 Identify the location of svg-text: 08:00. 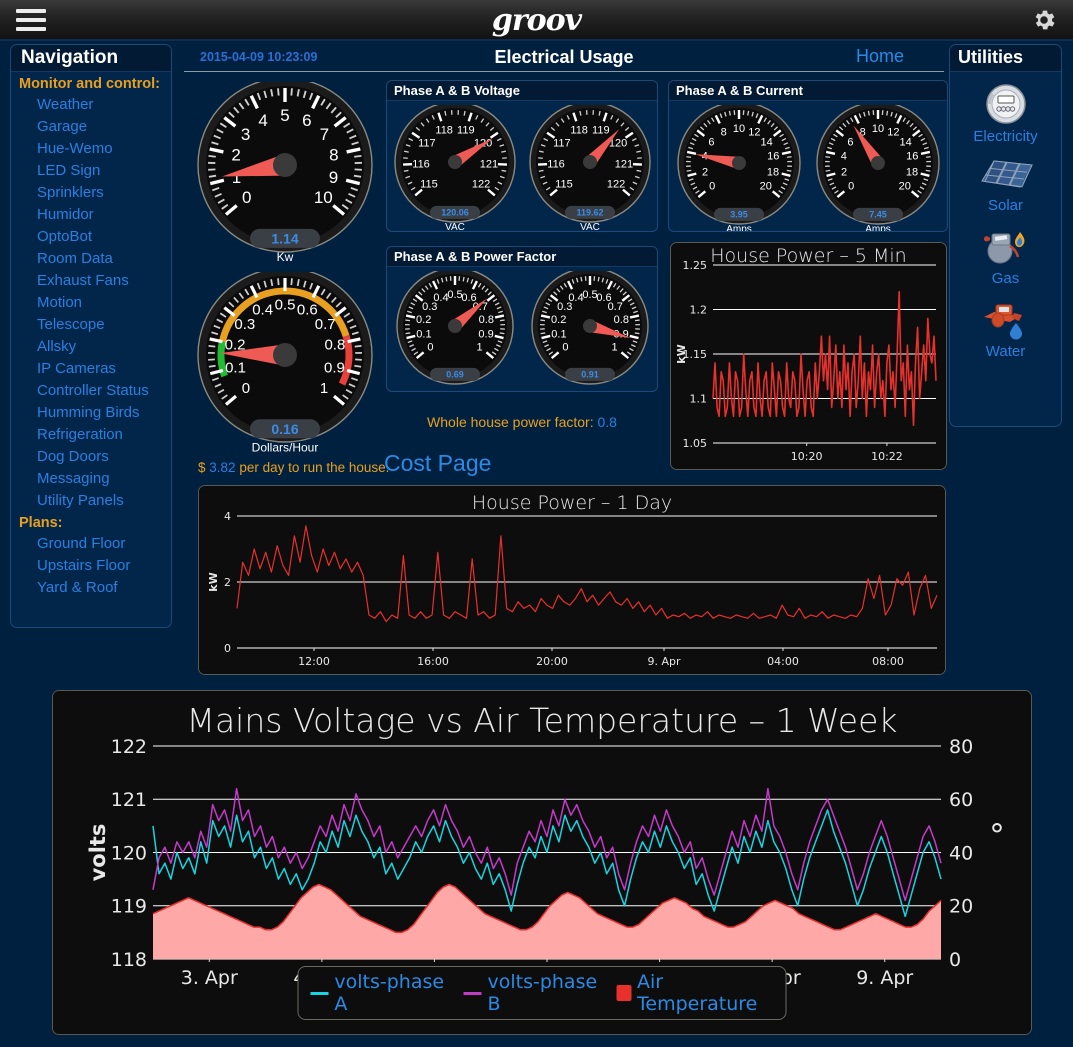
(888, 661).